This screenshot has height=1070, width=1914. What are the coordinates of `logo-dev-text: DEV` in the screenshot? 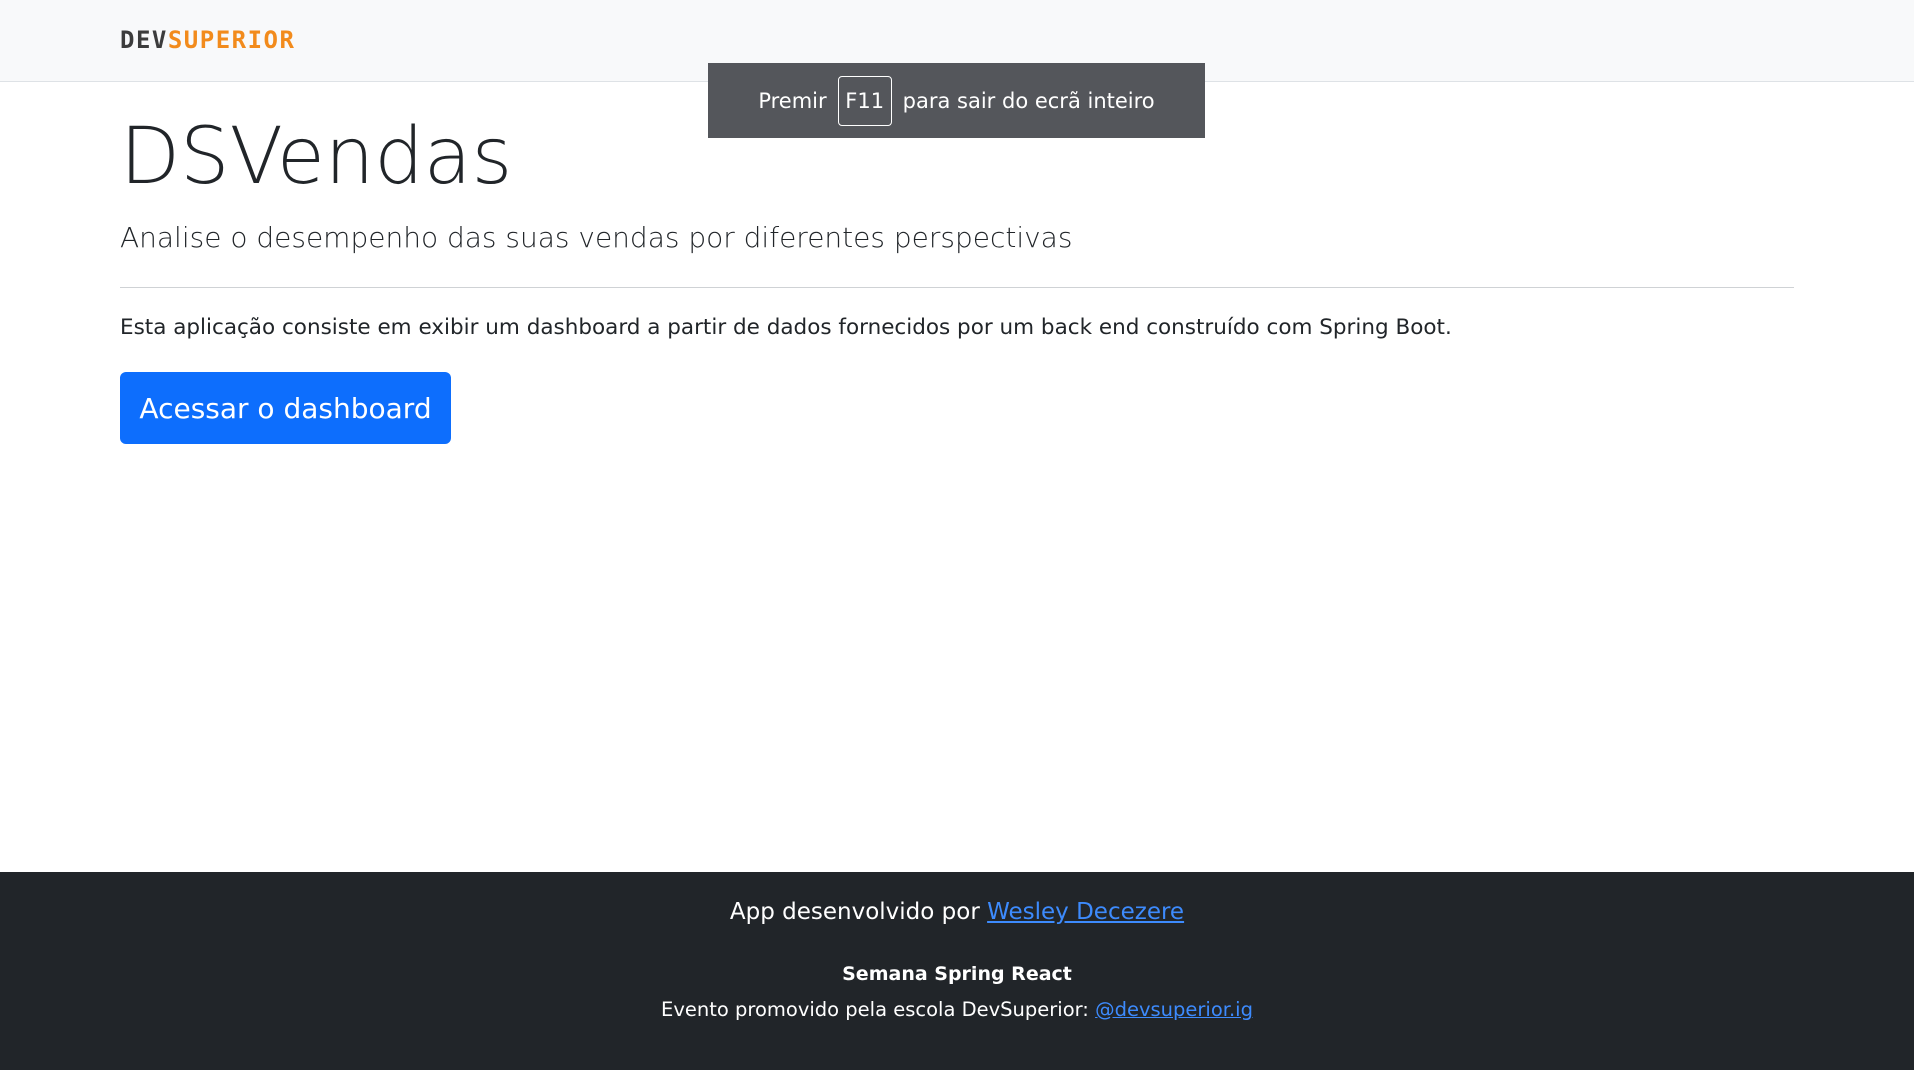 It's located at (144, 40).